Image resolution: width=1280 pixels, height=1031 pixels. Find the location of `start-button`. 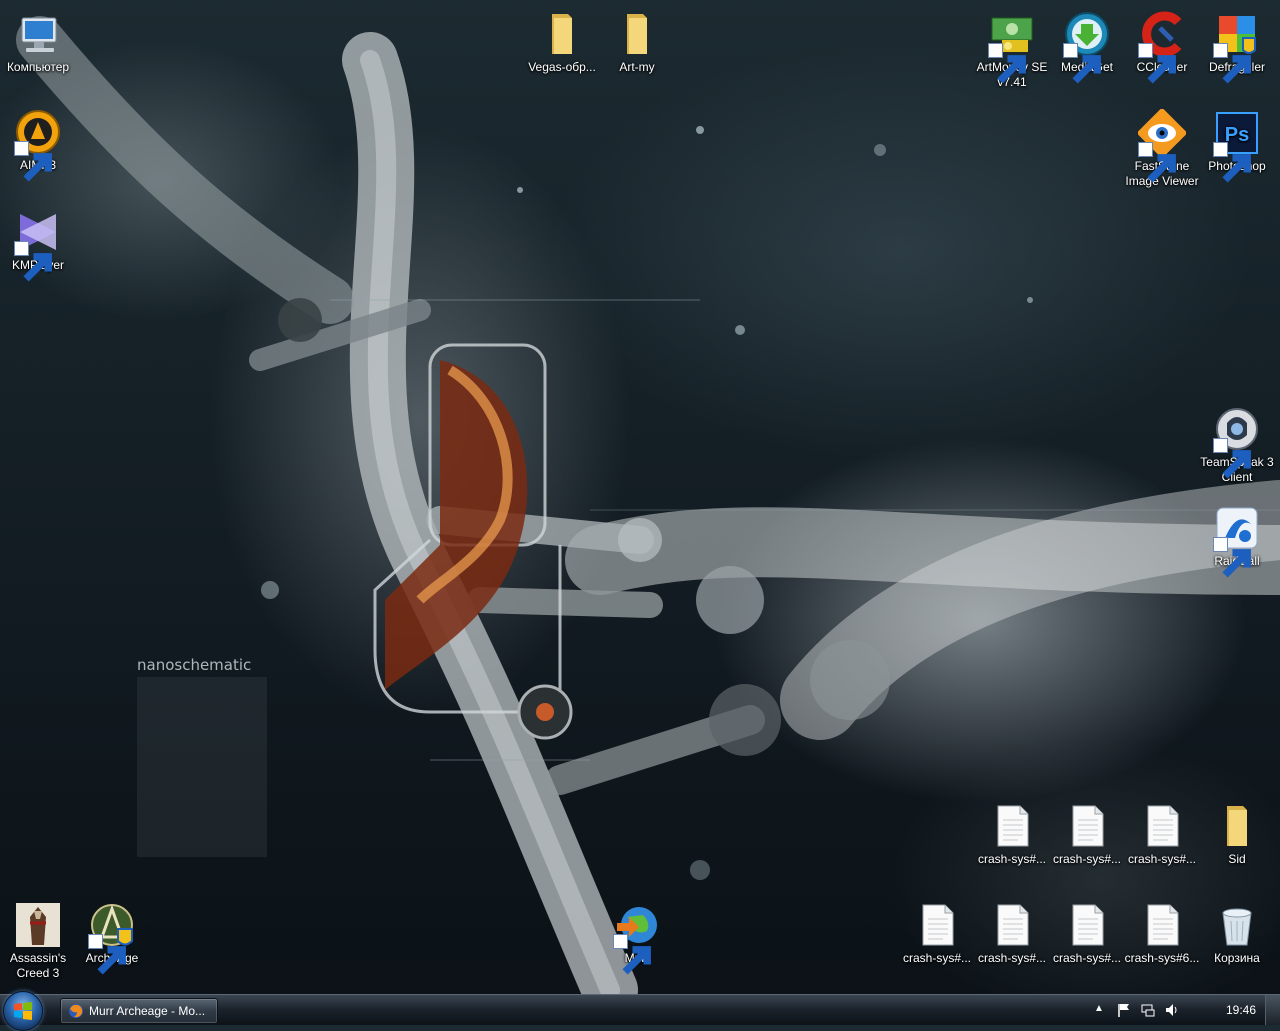

start-button is located at coordinates (23, 1011).